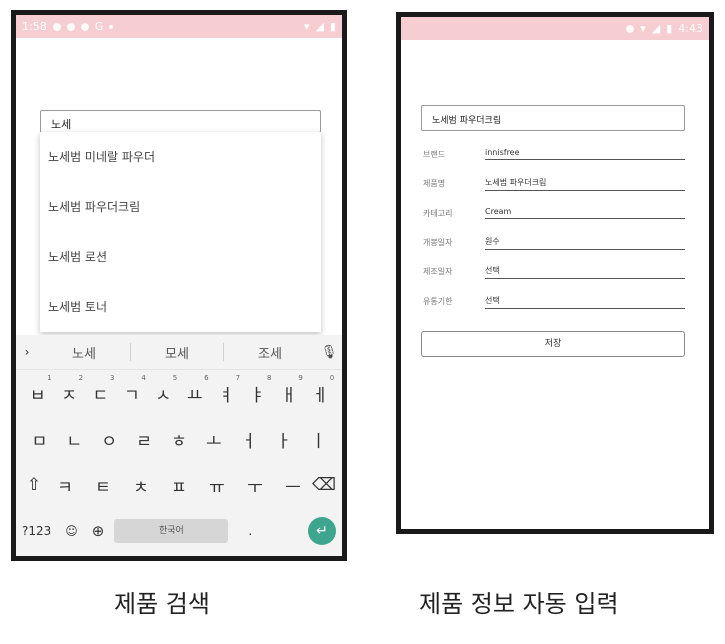  What do you see at coordinates (143, 377) in the screenshot?
I see `key-number-hint: 4` at bounding box center [143, 377].